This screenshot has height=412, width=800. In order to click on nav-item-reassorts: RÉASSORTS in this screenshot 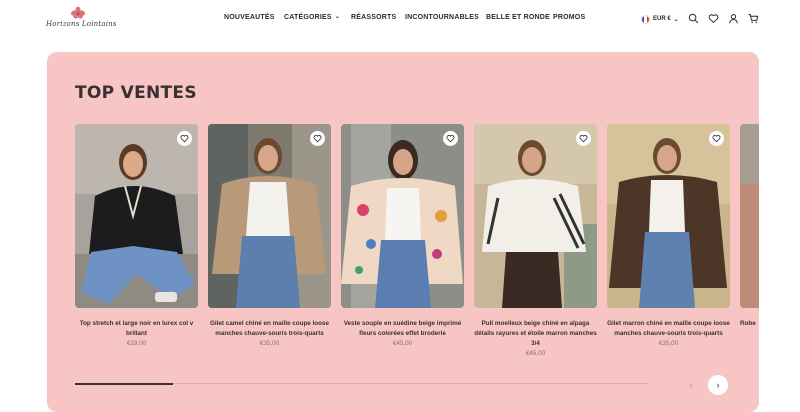, I will do `click(373, 17)`.